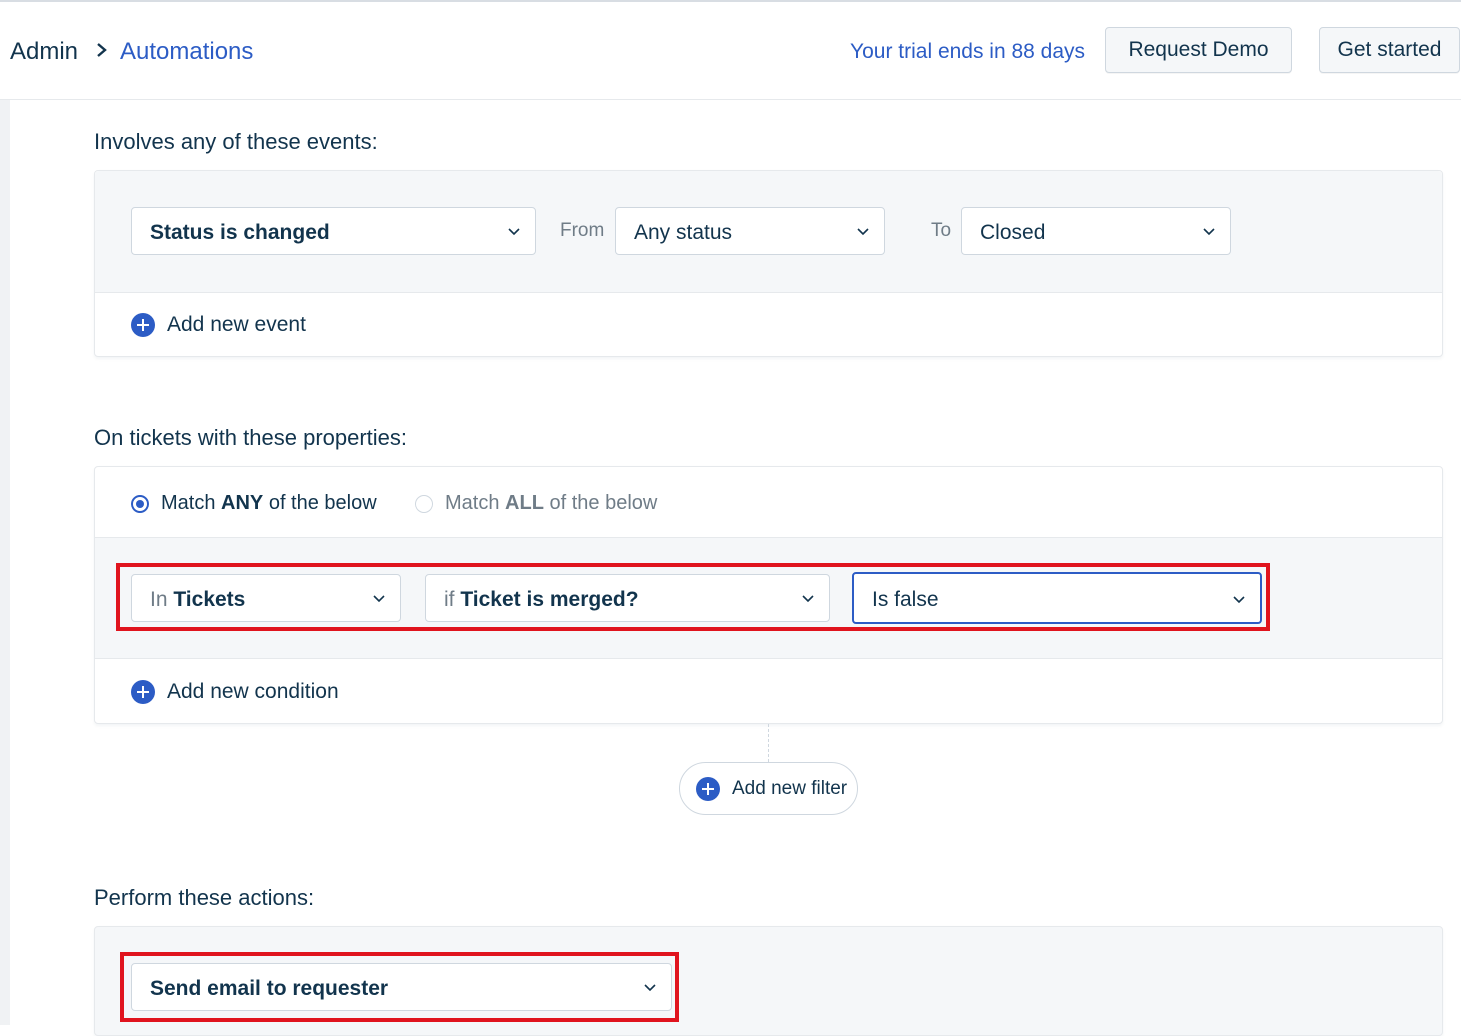 This screenshot has height=1036, width=1461. Describe the element at coordinates (102, 50) in the screenshot. I see `chevron-right-icon` at that location.